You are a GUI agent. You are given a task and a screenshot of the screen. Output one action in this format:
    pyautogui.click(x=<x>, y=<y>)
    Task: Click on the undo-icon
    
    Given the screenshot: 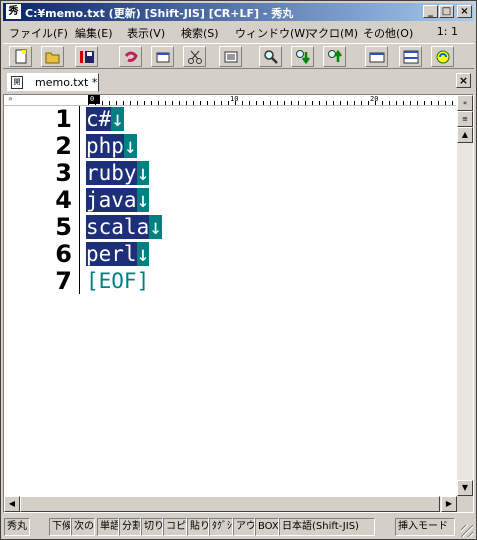 What is the action you would take?
    pyautogui.click(x=130, y=56)
    